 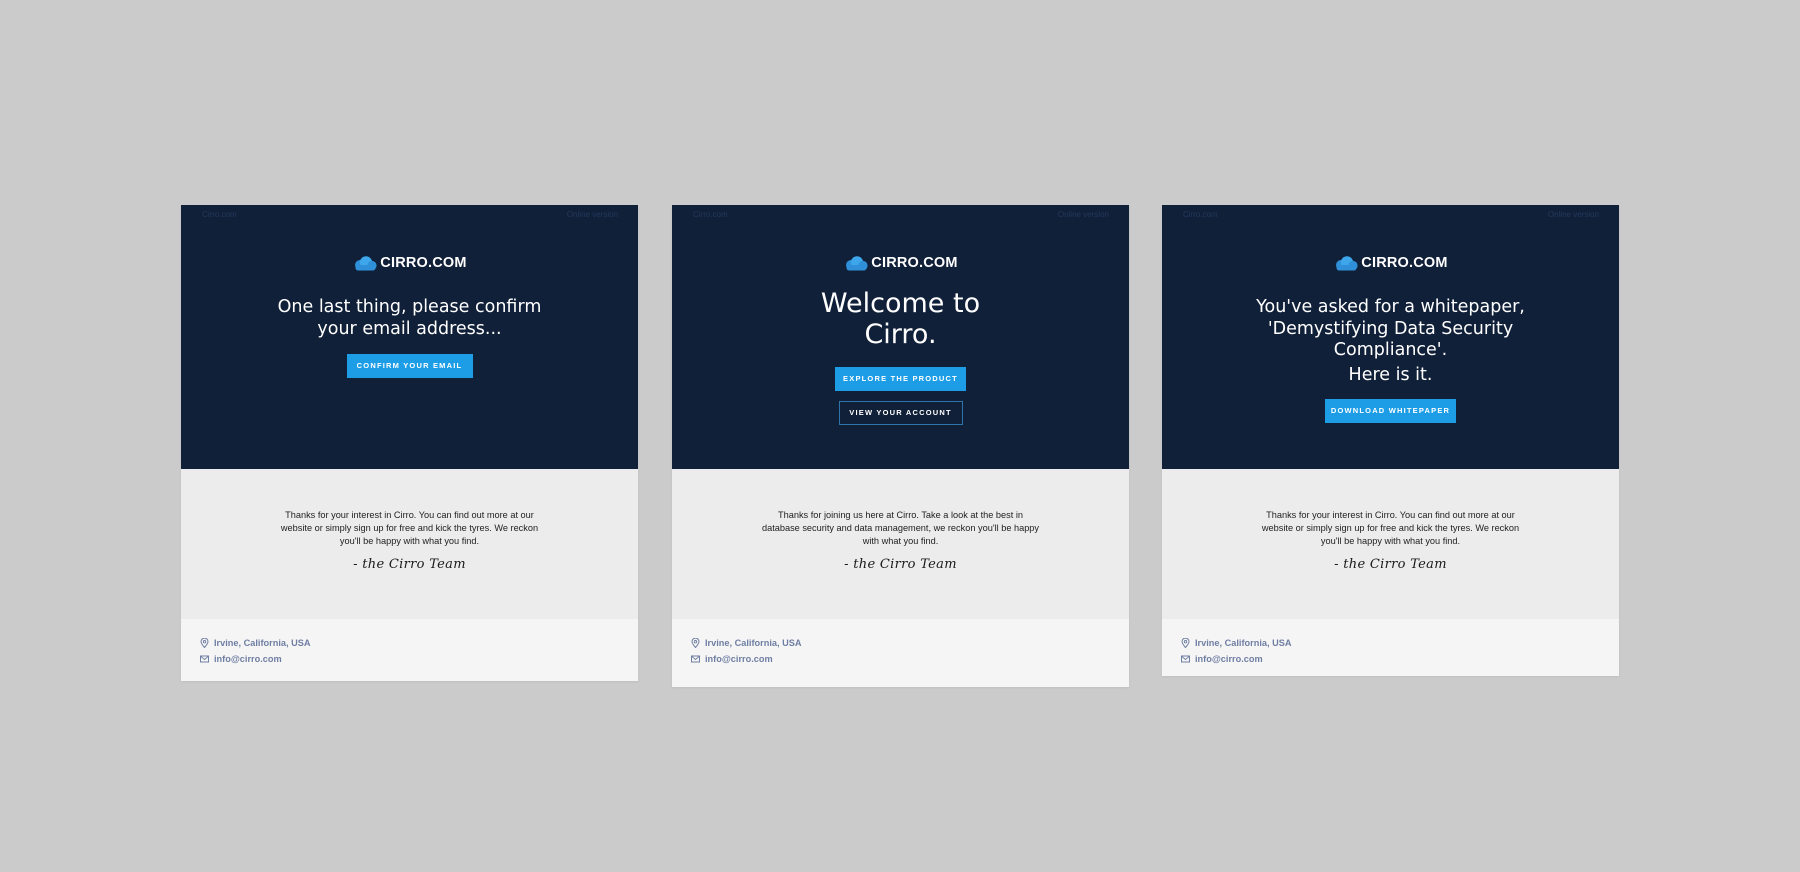 What do you see at coordinates (1390, 411) in the screenshot?
I see `download-whitepaper-button: DOWNLOAD WHITEPAPER` at bounding box center [1390, 411].